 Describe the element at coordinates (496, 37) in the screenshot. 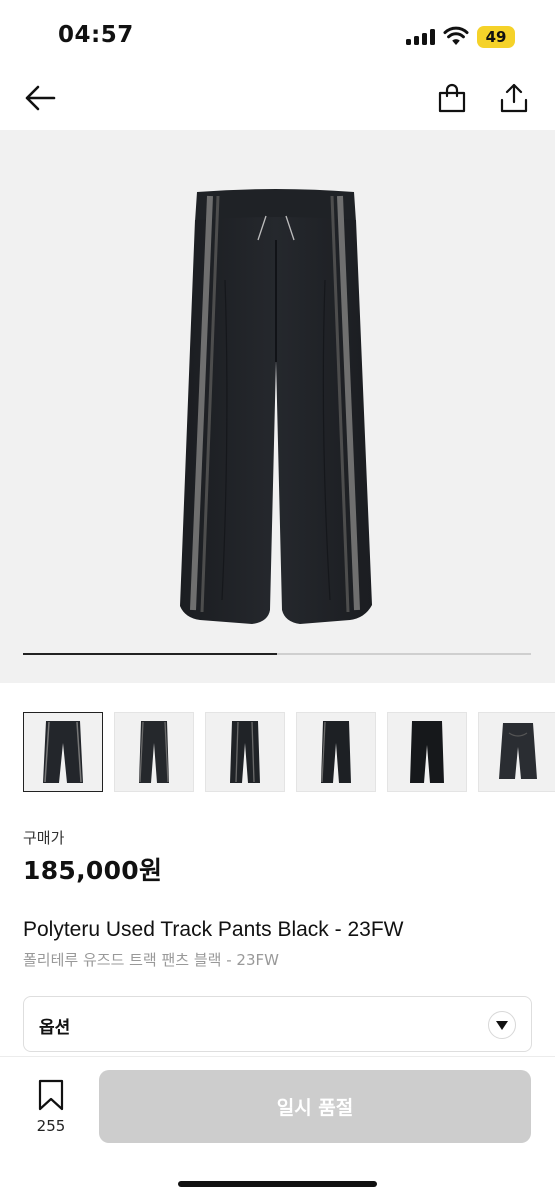

I see `battery-icon: 49` at that location.